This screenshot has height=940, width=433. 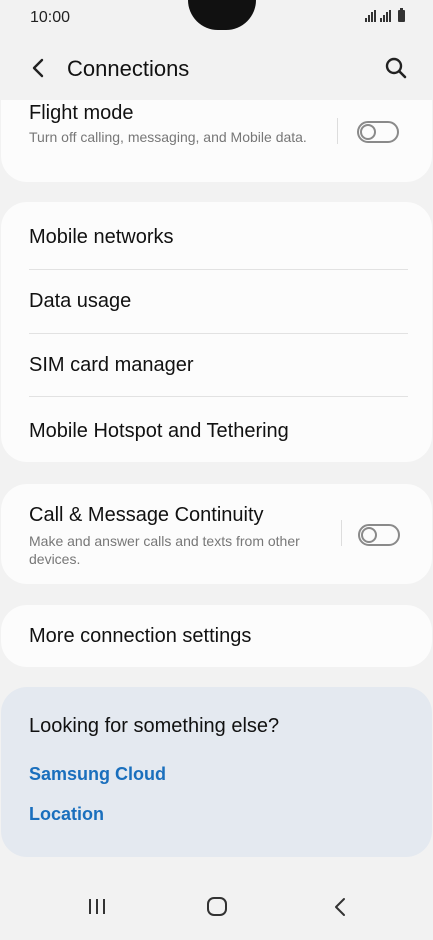 What do you see at coordinates (401, 15) in the screenshot?
I see `battery-icon` at bounding box center [401, 15].